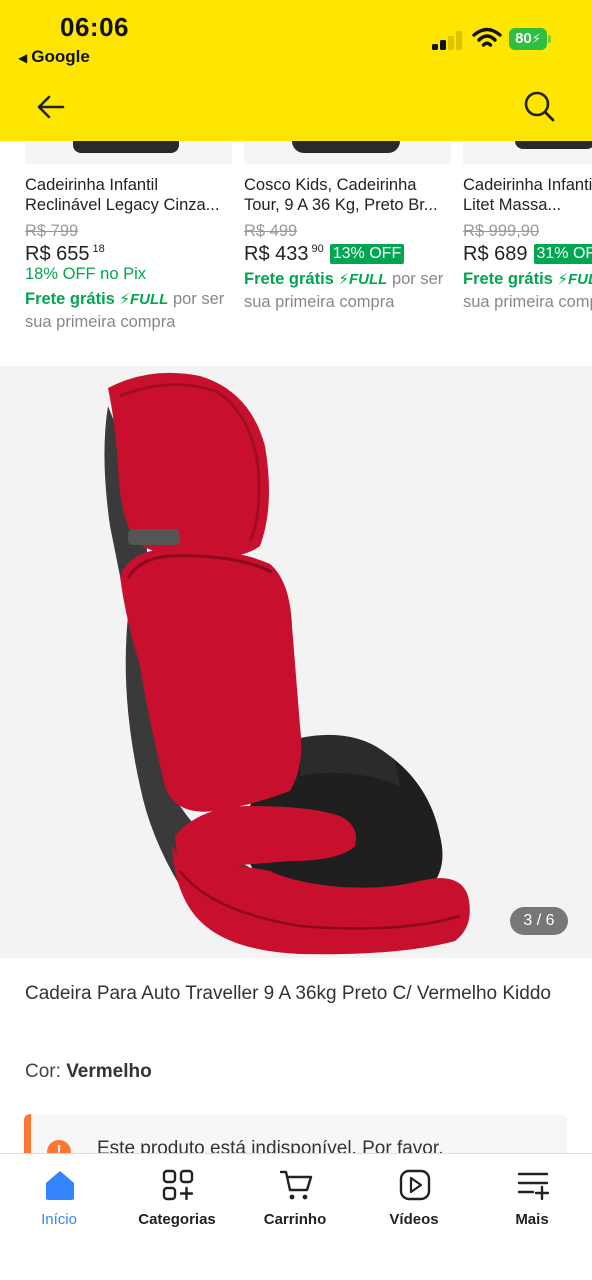 The height and width of the screenshot is (1280, 592). I want to click on price-cents: 18, so click(98, 249).